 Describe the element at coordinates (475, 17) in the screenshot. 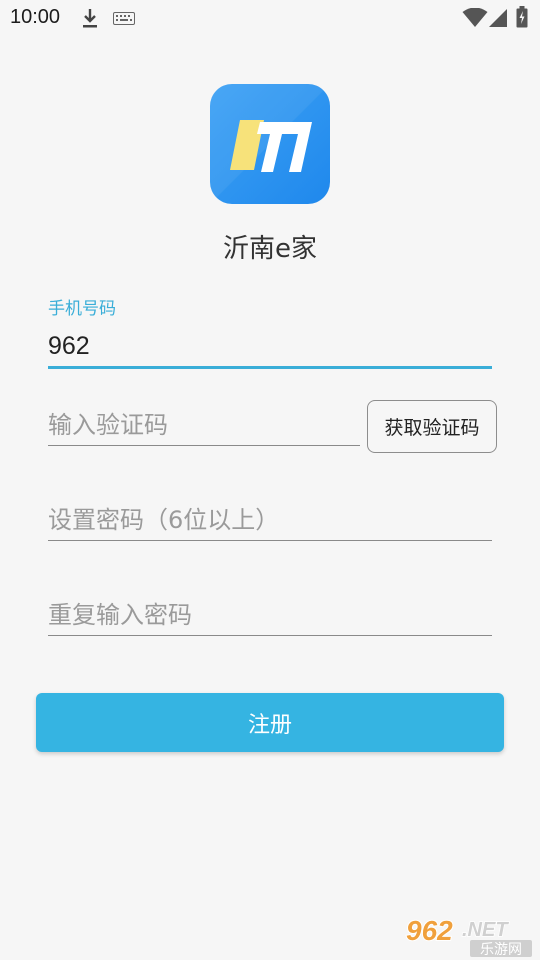

I see `wifi-icon` at that location.